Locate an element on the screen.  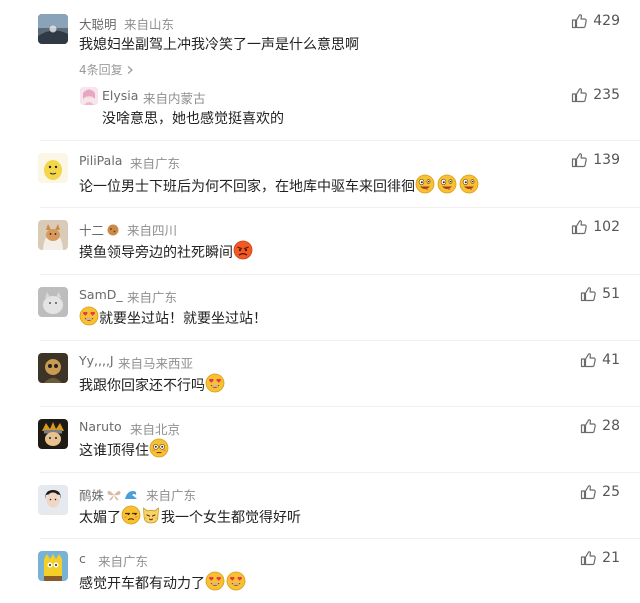
comment-text: 这谁顶得住 is located at coordinates (124, 449).